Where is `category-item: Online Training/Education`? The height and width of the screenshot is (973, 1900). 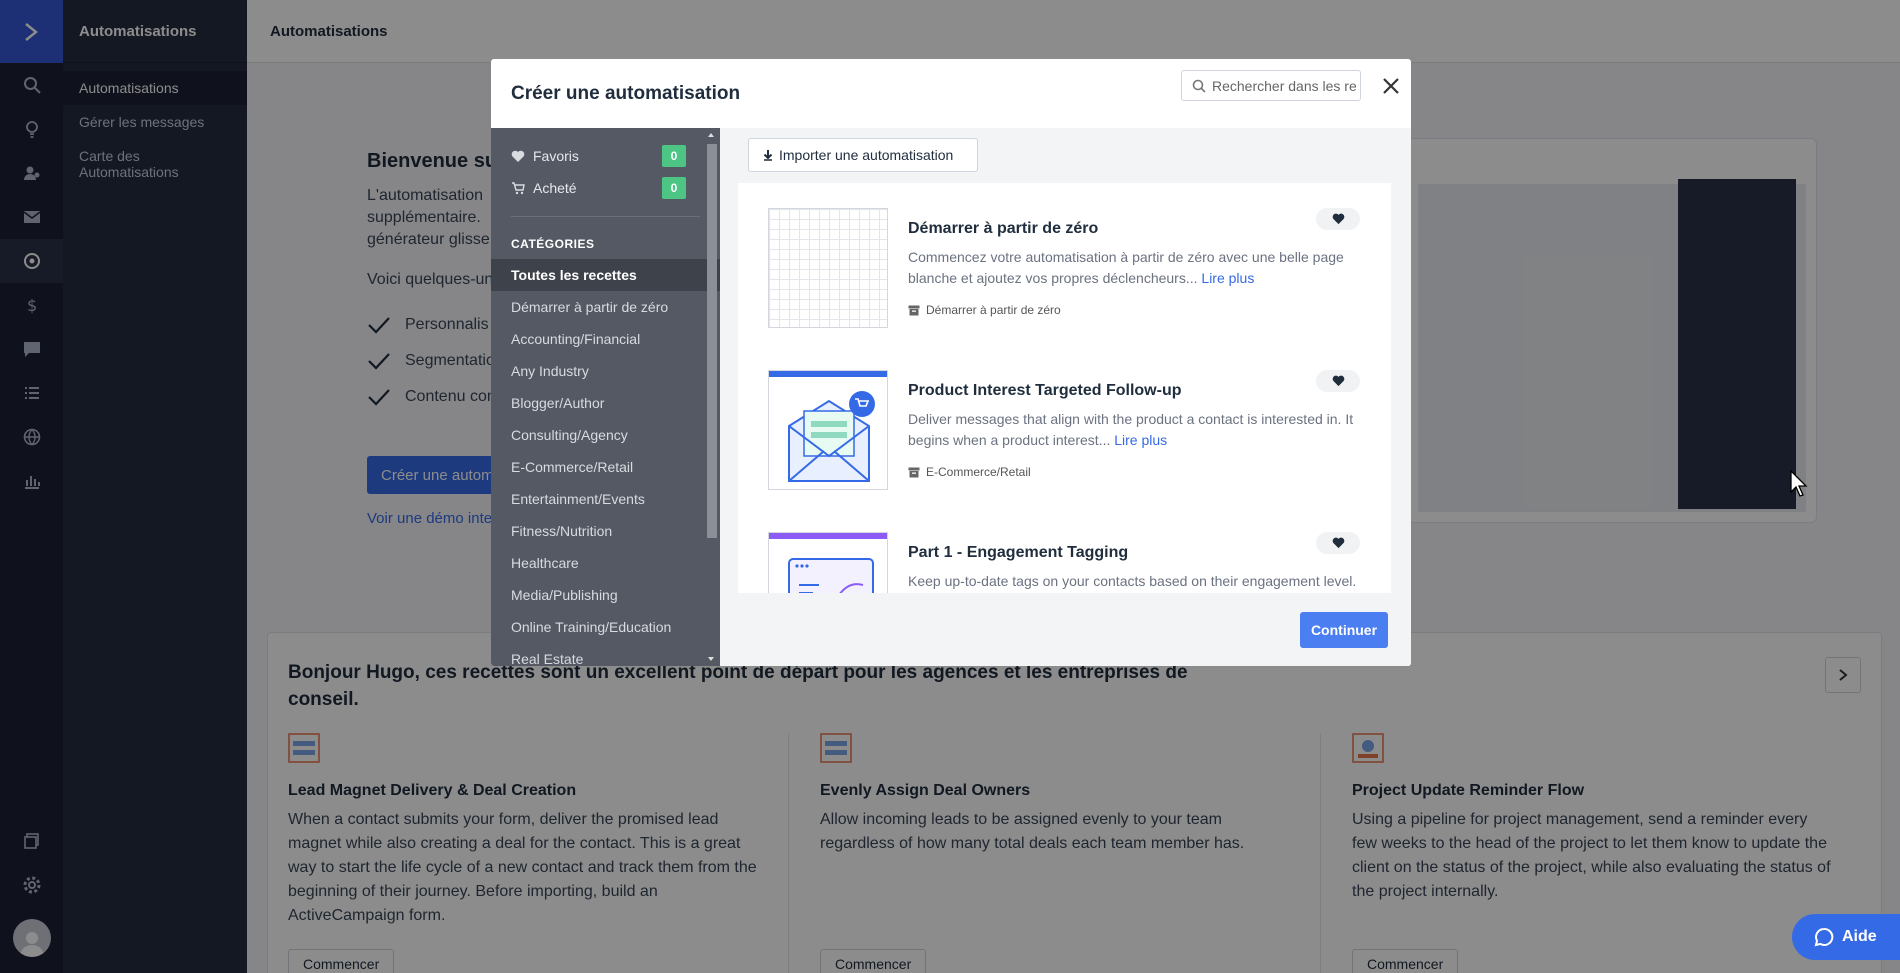
category-item: Online Training/Education is located at coordinates (605, 627).